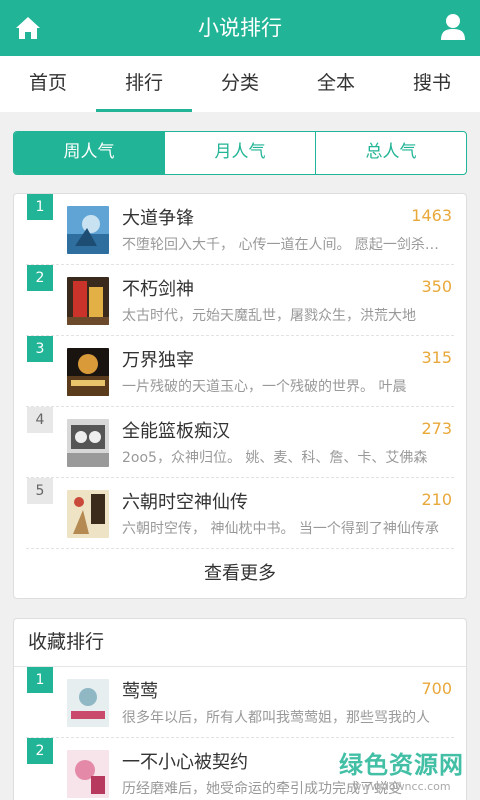 The height and width of the screenshot is (800, 480). What do you see at coordinates (185, 762) in the screenshot?
I see `book-title: 一不小心被契约` at bounding box center [185, 762].